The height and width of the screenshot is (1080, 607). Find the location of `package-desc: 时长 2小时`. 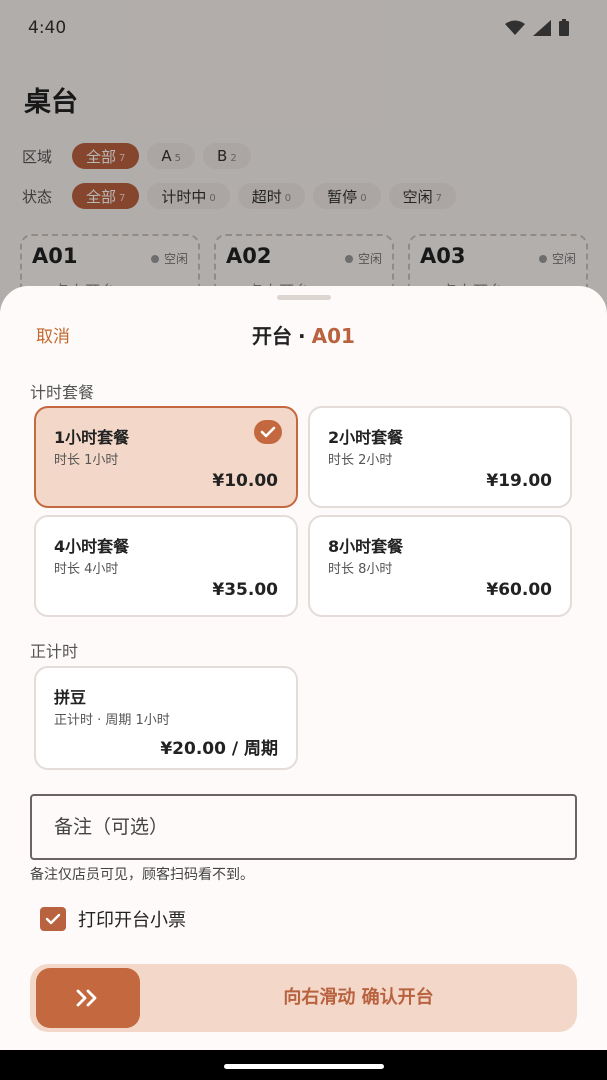

package-desc: 时长 2小时 is located at coordinates (360, 460).